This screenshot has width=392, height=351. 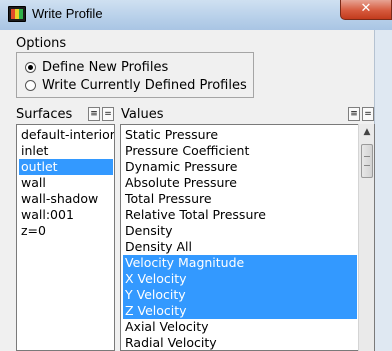 I want to click on surfaces-select-all-button: ≡, so click(x=94, y=114).